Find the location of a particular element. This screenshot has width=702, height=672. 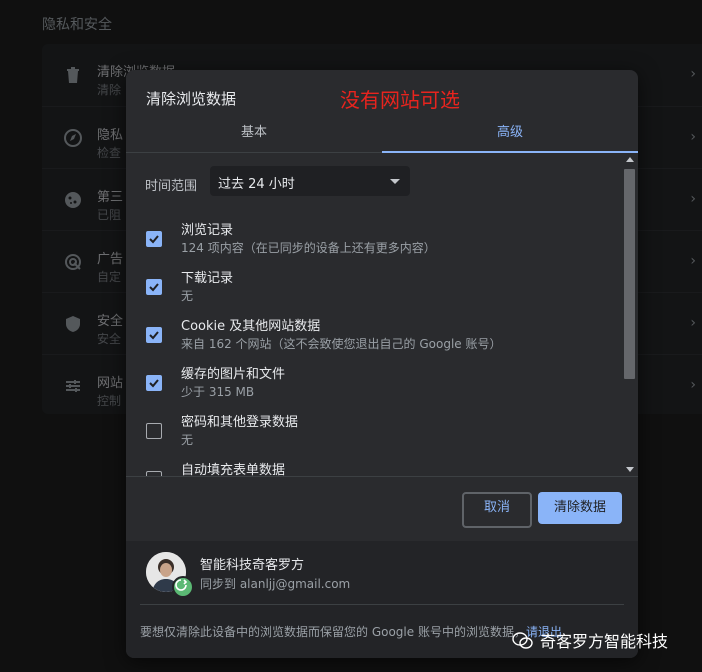

account-note-text: 要想仅清除此设备中的浏览数据而保留您的 Google 账号中的浏览数据， is located at coordinates (333, 632).